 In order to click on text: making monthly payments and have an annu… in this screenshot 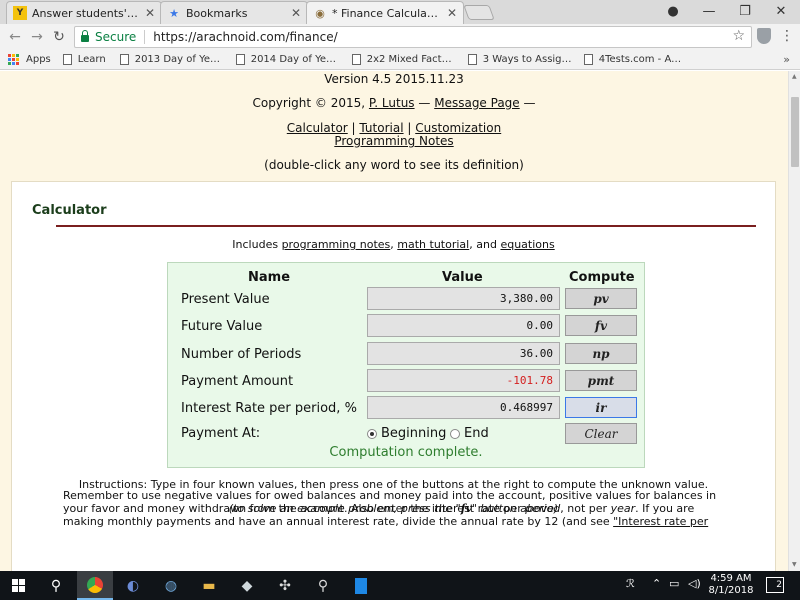, I will do `click(338, 521)`.